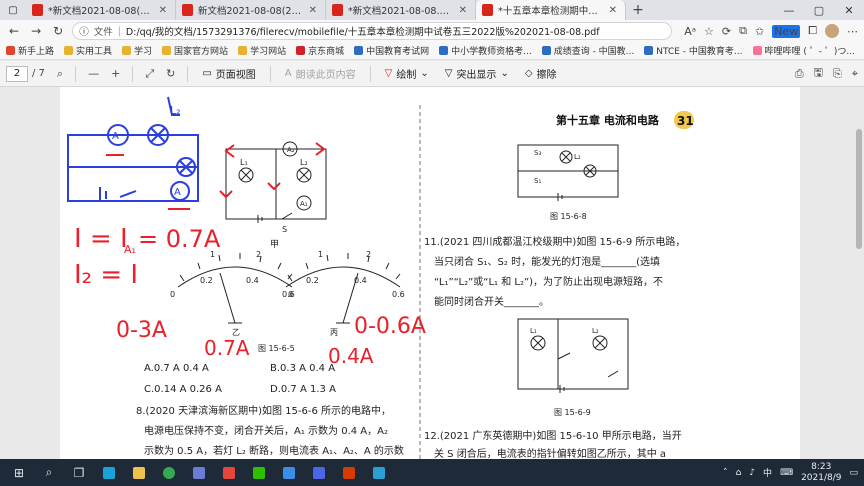  I want to click on pin-toolbar-icon: ⌖, so click(855, 74).